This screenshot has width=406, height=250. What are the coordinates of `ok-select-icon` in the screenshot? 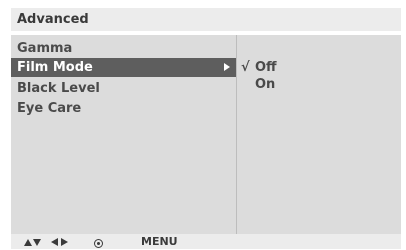 It's located at (98, 242).